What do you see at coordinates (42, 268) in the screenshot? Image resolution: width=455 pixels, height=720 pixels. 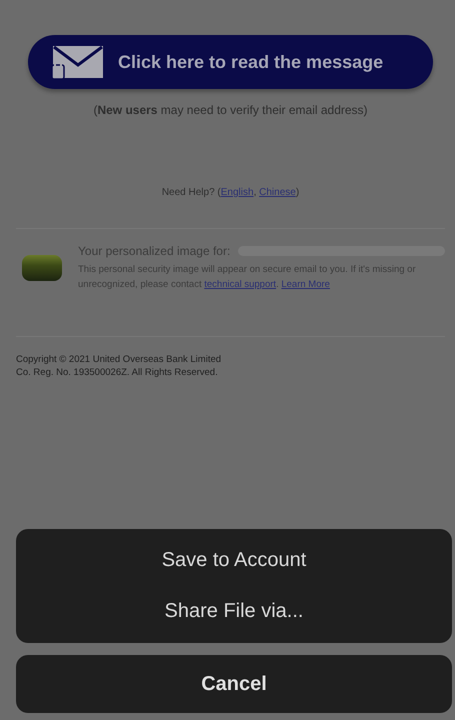 I see `security-image-placeholder` at bounding box center [42, 268].